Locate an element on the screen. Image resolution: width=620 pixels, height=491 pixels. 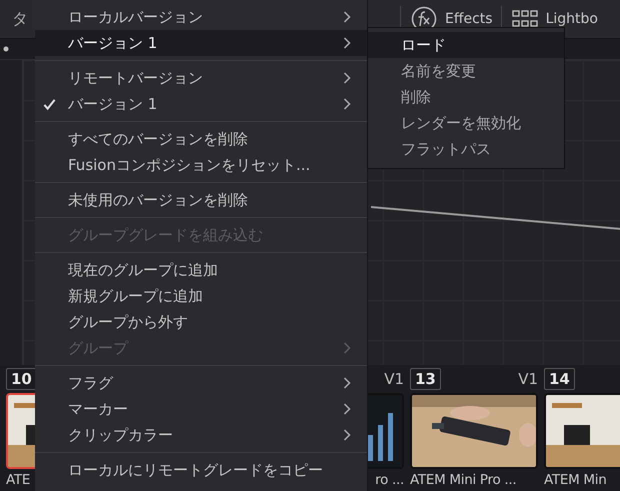
menu-item: 新規グループに追加 is located at coordinates (201, 296).